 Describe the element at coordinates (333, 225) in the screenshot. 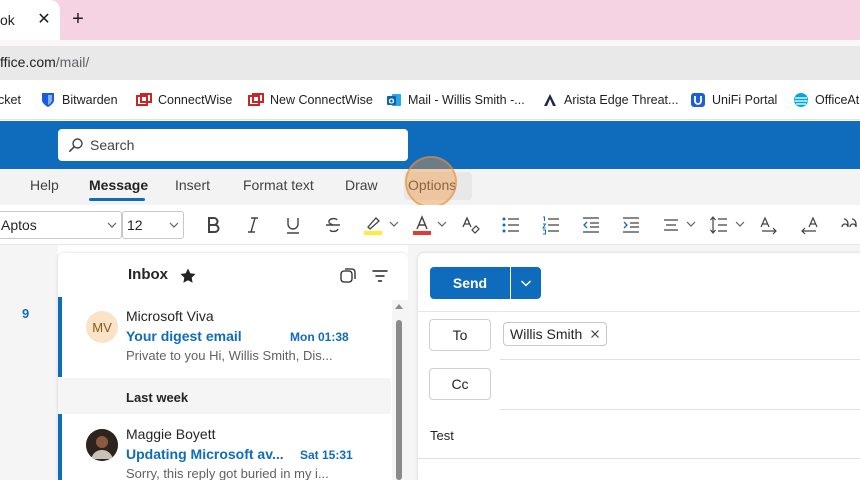

I see `strikethrough-button` at that location.